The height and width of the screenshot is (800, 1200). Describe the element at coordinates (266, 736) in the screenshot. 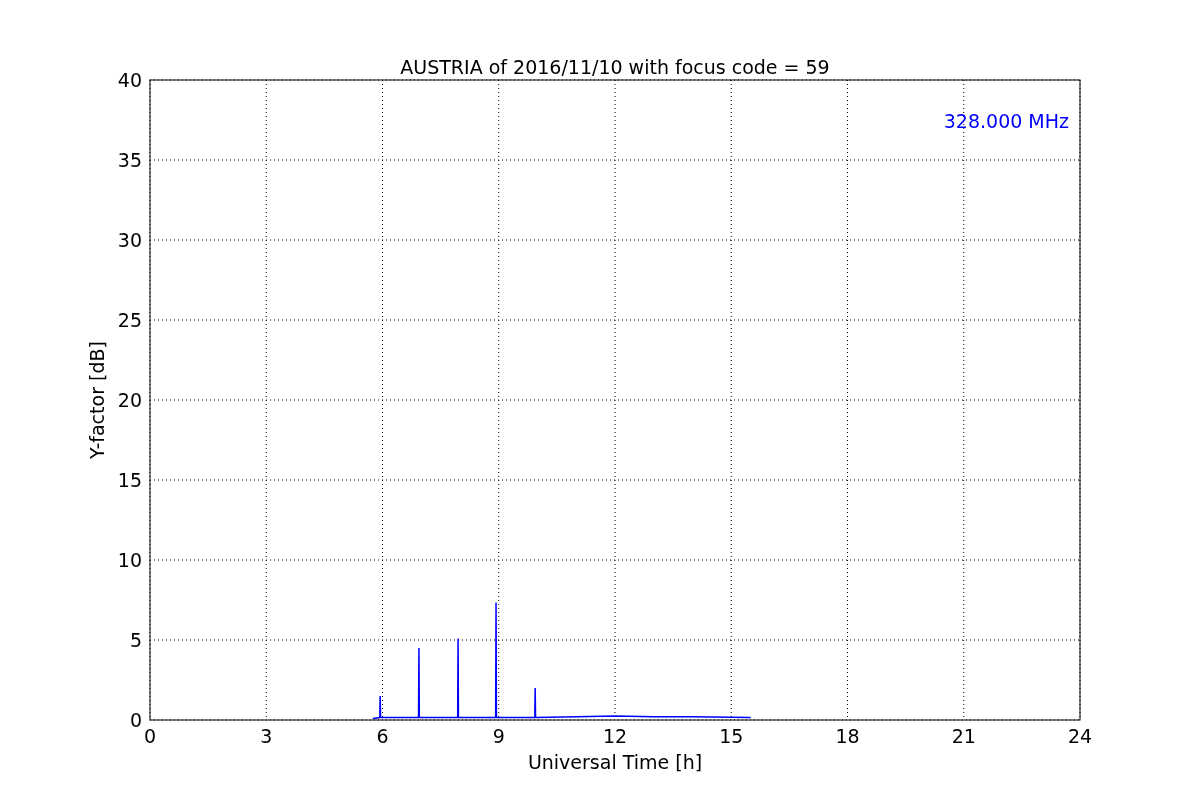

I see `x-tick-label: 3` at that location.